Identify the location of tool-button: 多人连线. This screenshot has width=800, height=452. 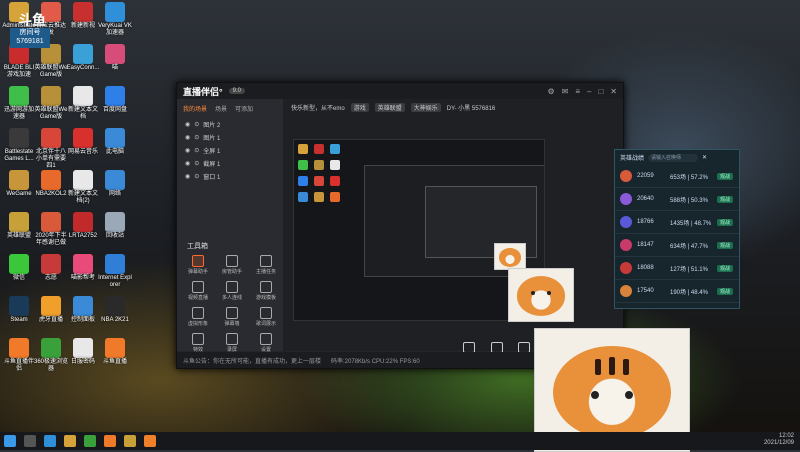
(232, 291).